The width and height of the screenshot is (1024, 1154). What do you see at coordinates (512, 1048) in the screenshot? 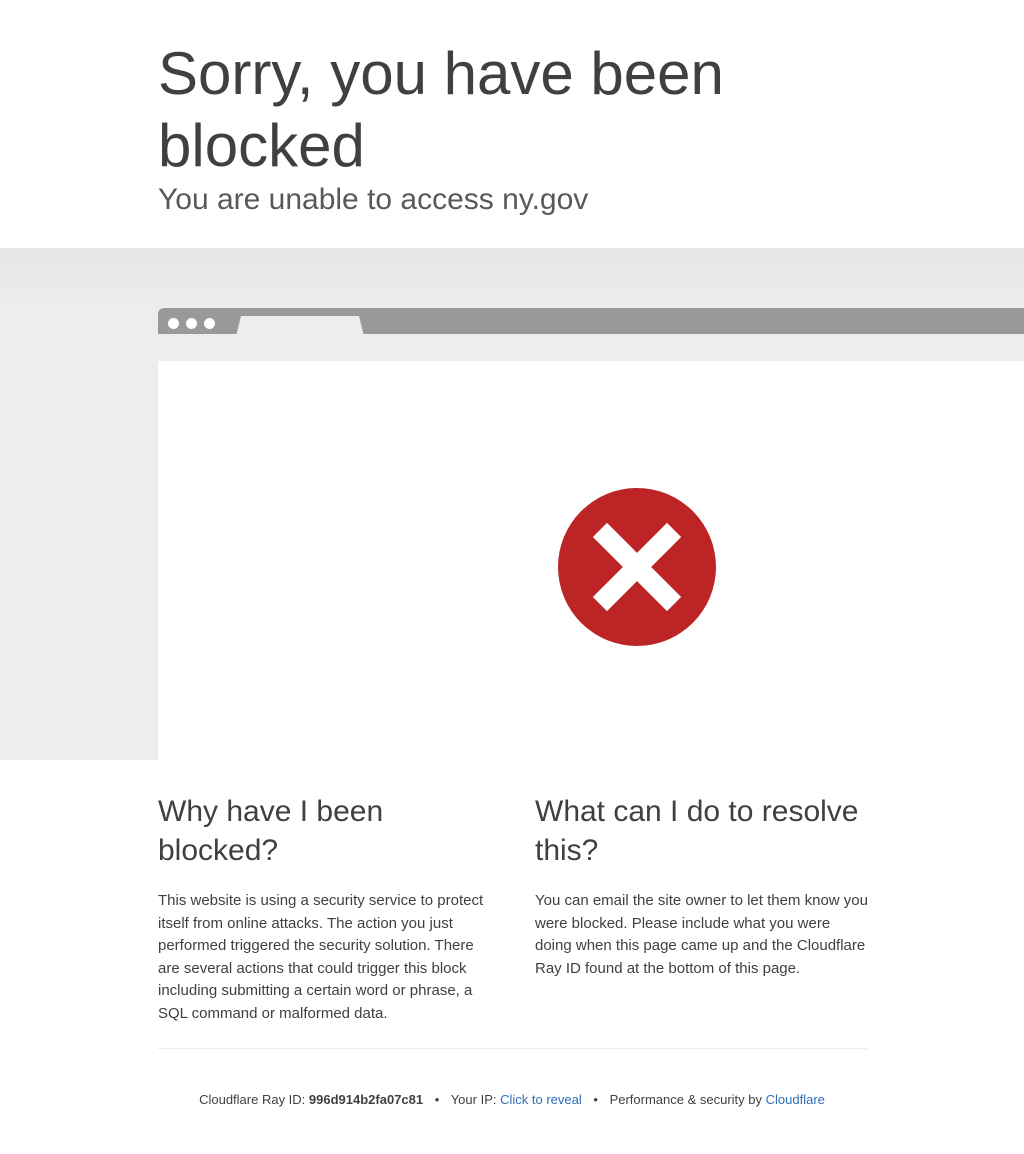
I see `footer-divider` at bounding box center [512, 1048].